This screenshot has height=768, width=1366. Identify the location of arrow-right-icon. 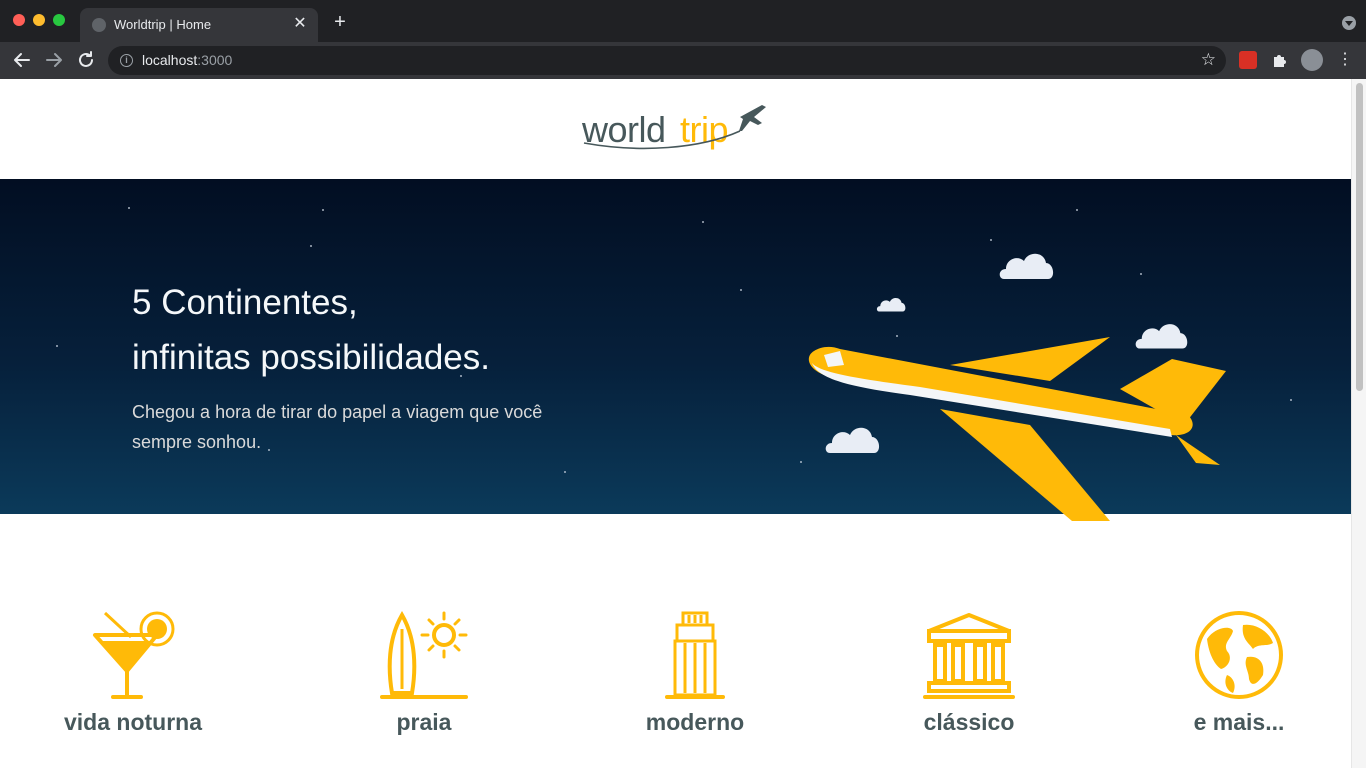
(54, 60).